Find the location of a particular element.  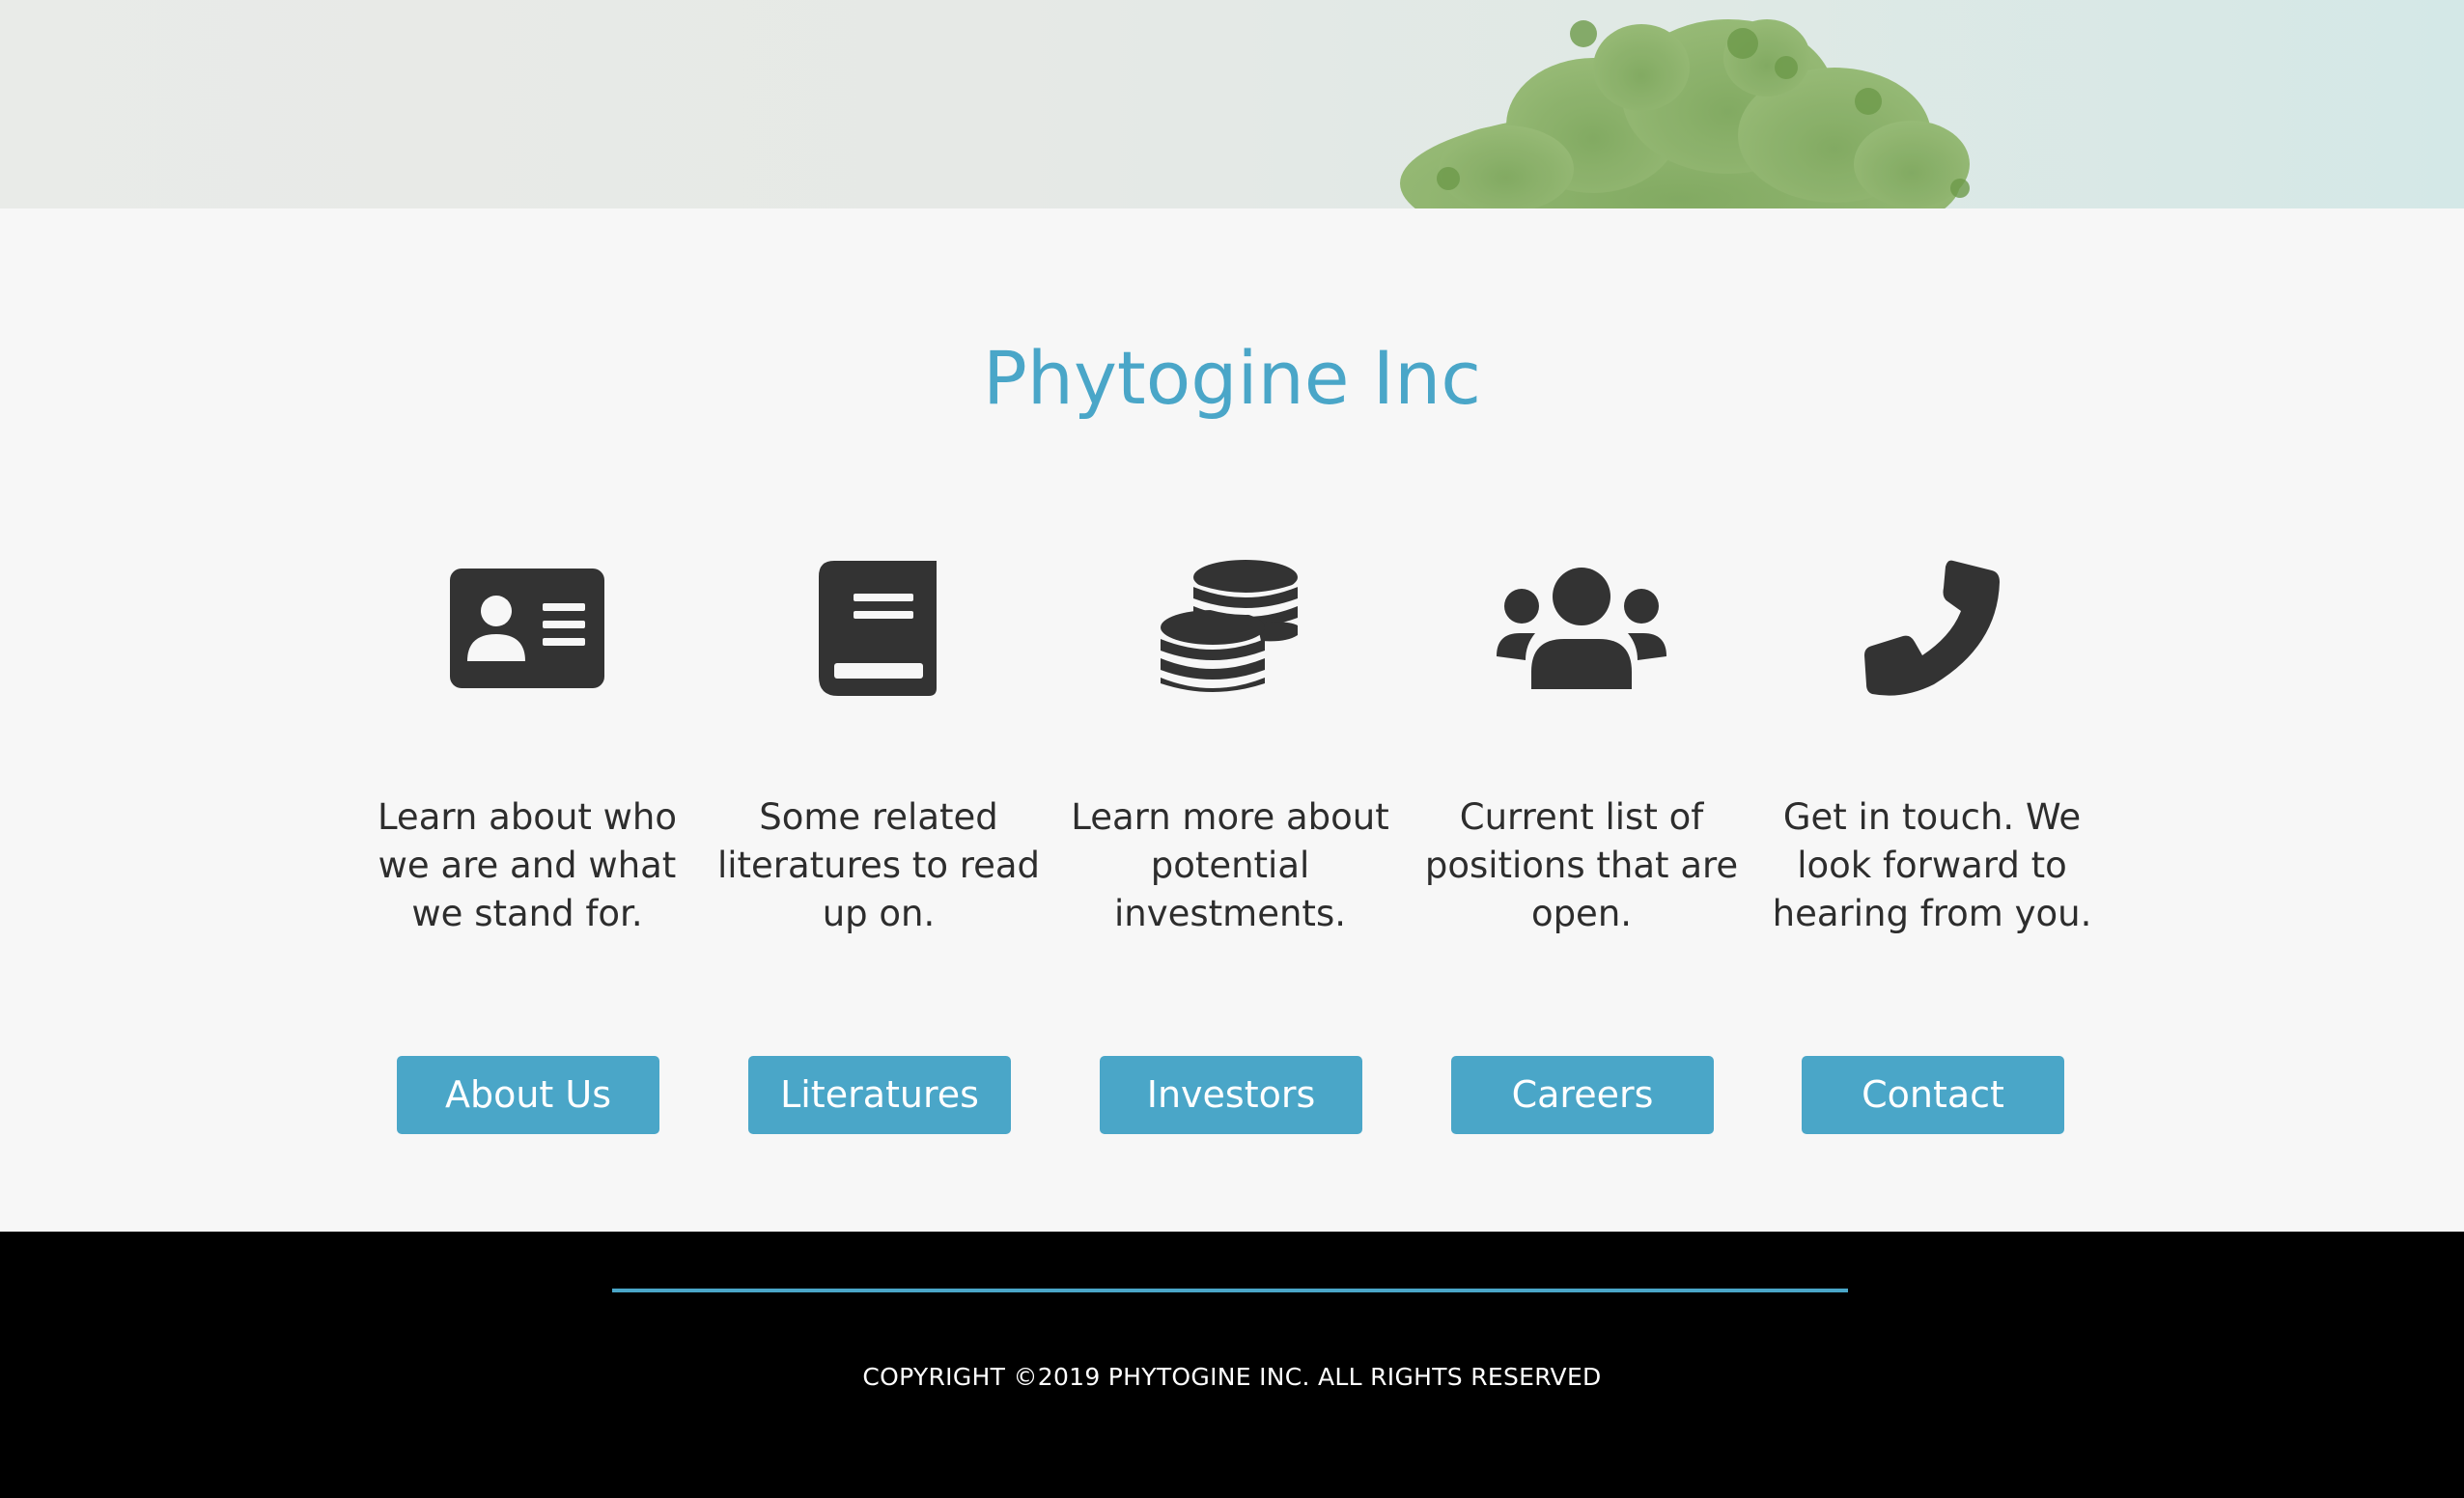

tree-image is located at coordinates (1685, 113).